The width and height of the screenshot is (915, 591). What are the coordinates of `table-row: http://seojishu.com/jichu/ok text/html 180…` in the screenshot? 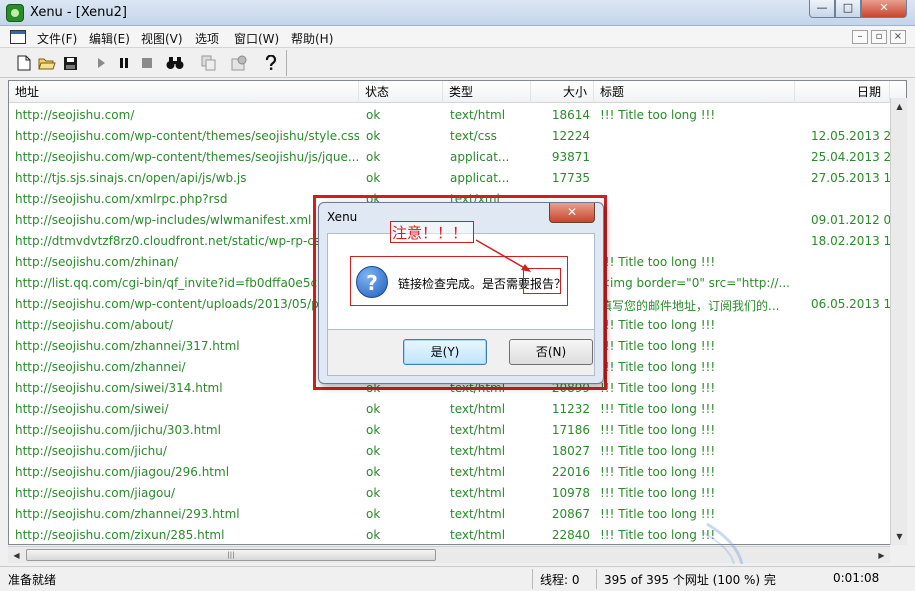 It's located at (457, 451).